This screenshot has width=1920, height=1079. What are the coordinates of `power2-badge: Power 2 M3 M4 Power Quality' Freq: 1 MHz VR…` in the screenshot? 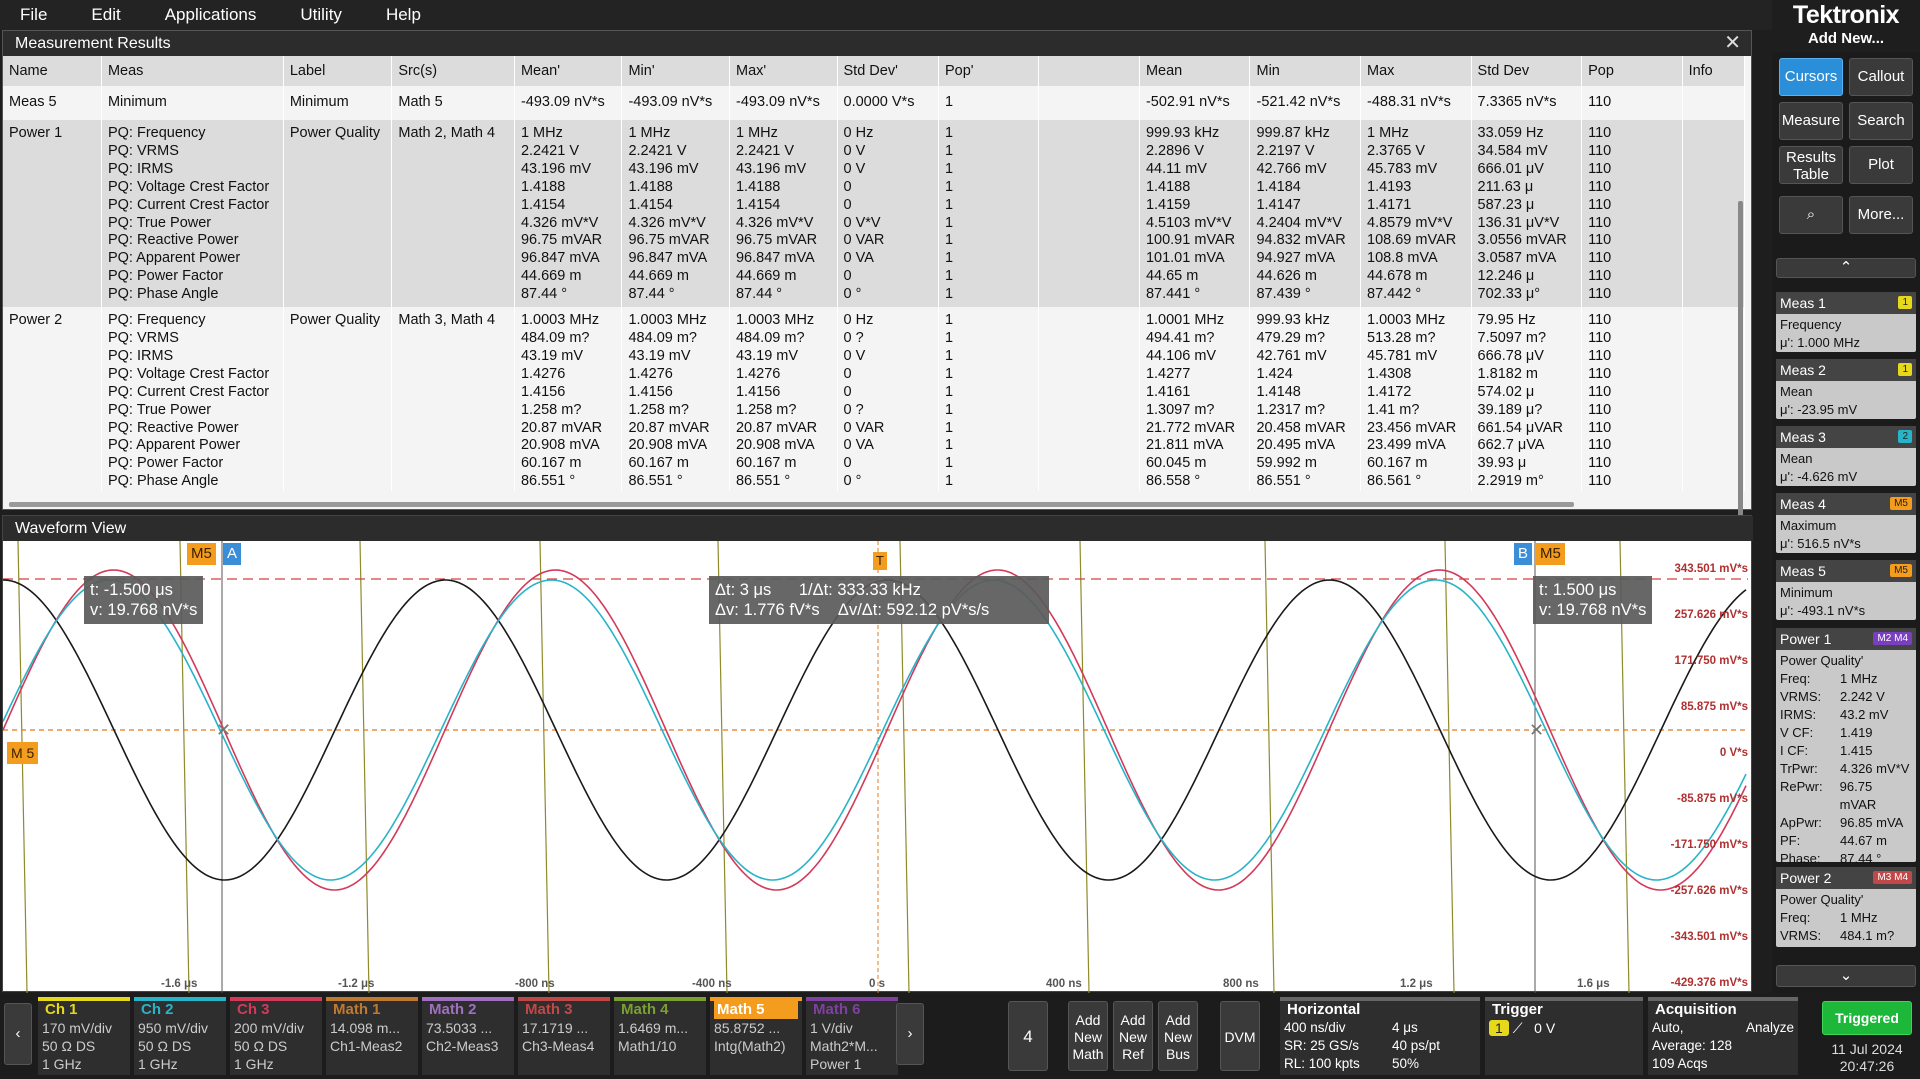 It's located at (1846, 907).